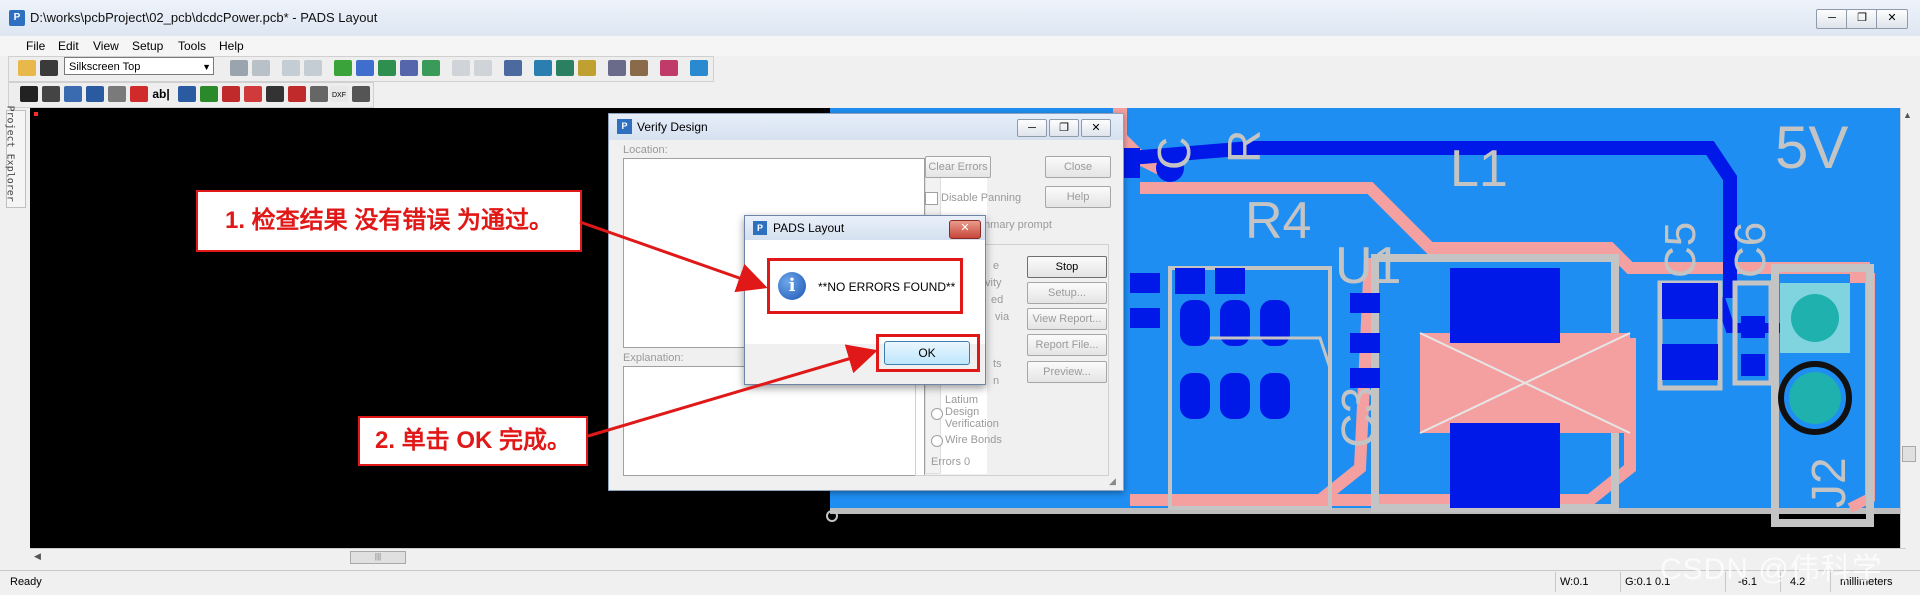 This screenshot has height=595, width=1920. What do you see at coordinates (673, 256) in the screenshot?
I see `arrow-to-message` at bounding box center [673, 256].